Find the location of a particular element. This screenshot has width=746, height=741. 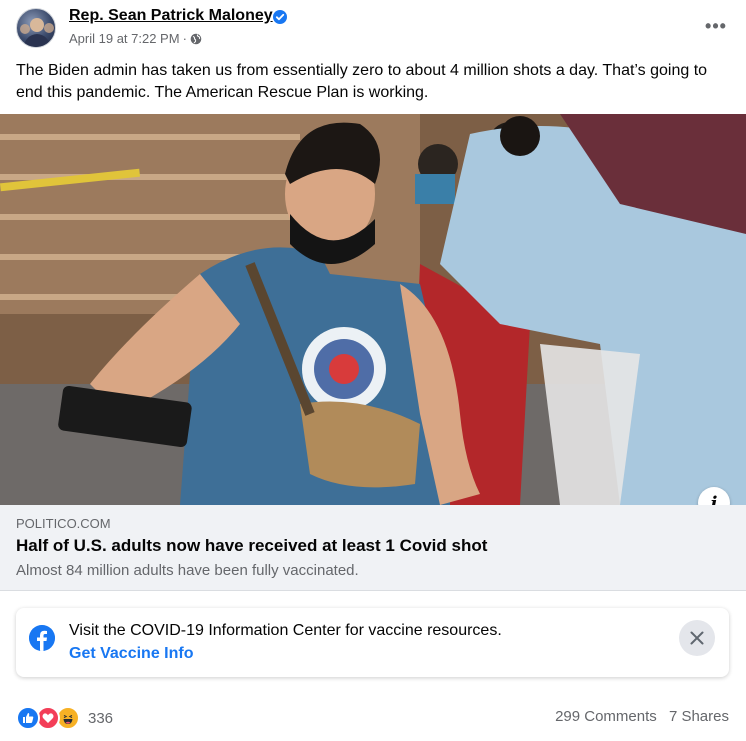

get-vaccine-info-link: Get Vaccine Info is located at coordinates (131, 654).